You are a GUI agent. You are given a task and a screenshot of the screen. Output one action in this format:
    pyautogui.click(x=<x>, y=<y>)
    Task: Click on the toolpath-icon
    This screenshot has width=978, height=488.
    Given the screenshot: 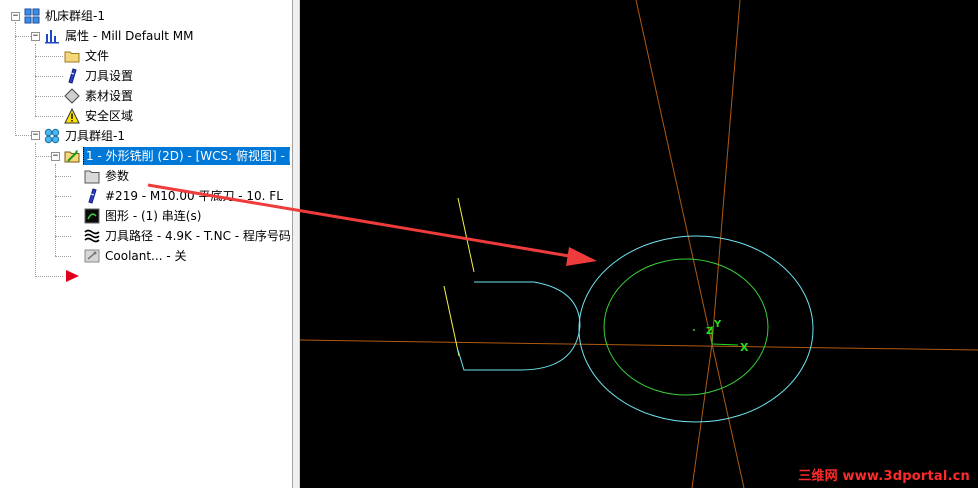 What is the action you would take?
    pyautogui.click(x=92, y=236)
    